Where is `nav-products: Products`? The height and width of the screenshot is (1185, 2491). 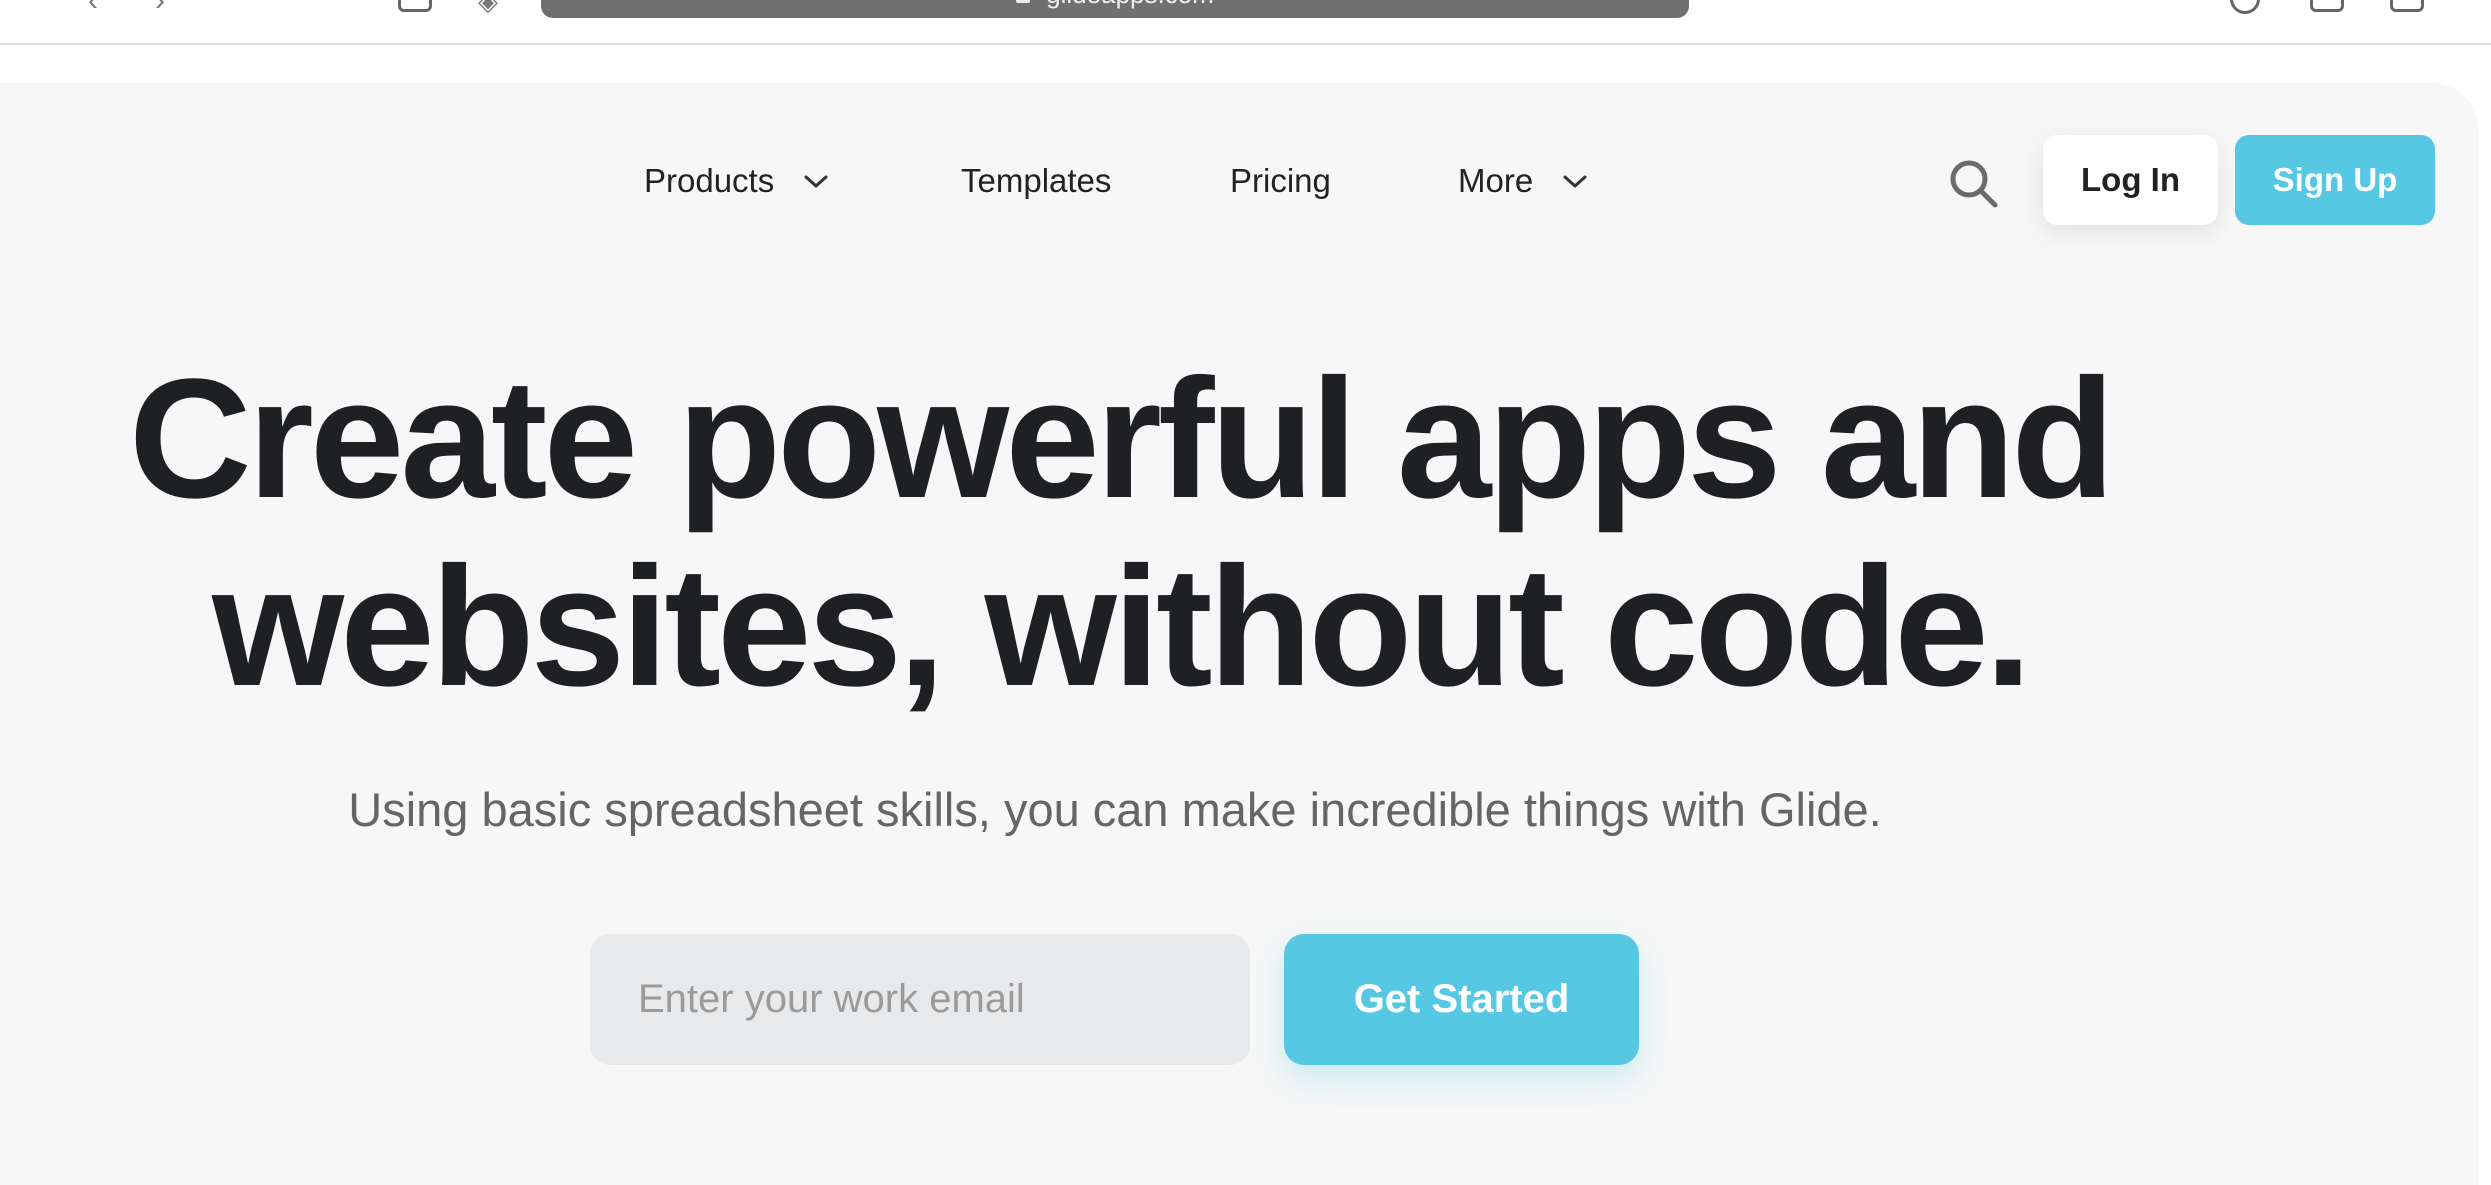
nav-products: Products is located at coordinates (736, 181).